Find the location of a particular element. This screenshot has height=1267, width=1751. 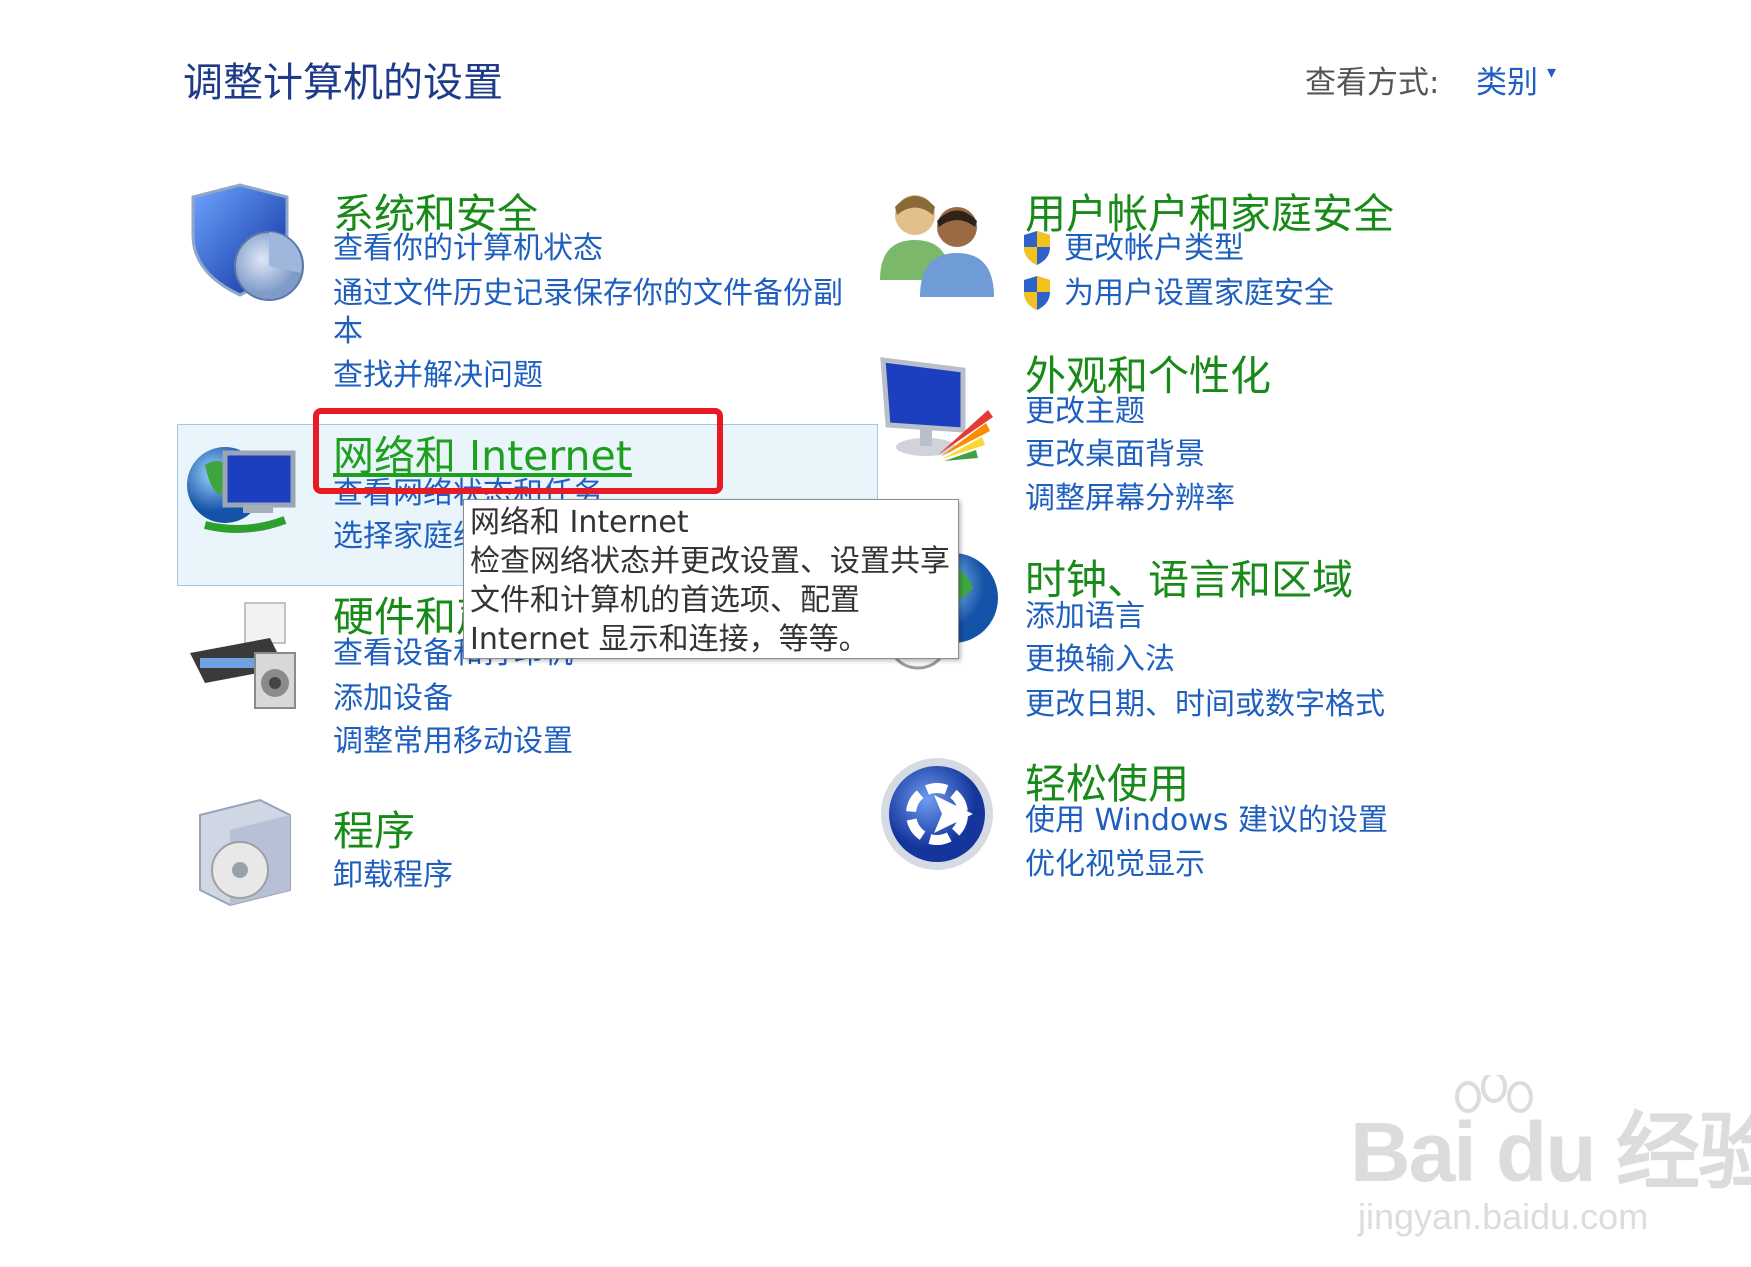

tooltip-line: 文件和计算机的首选项、配置 is located at coordinates (665, 600).